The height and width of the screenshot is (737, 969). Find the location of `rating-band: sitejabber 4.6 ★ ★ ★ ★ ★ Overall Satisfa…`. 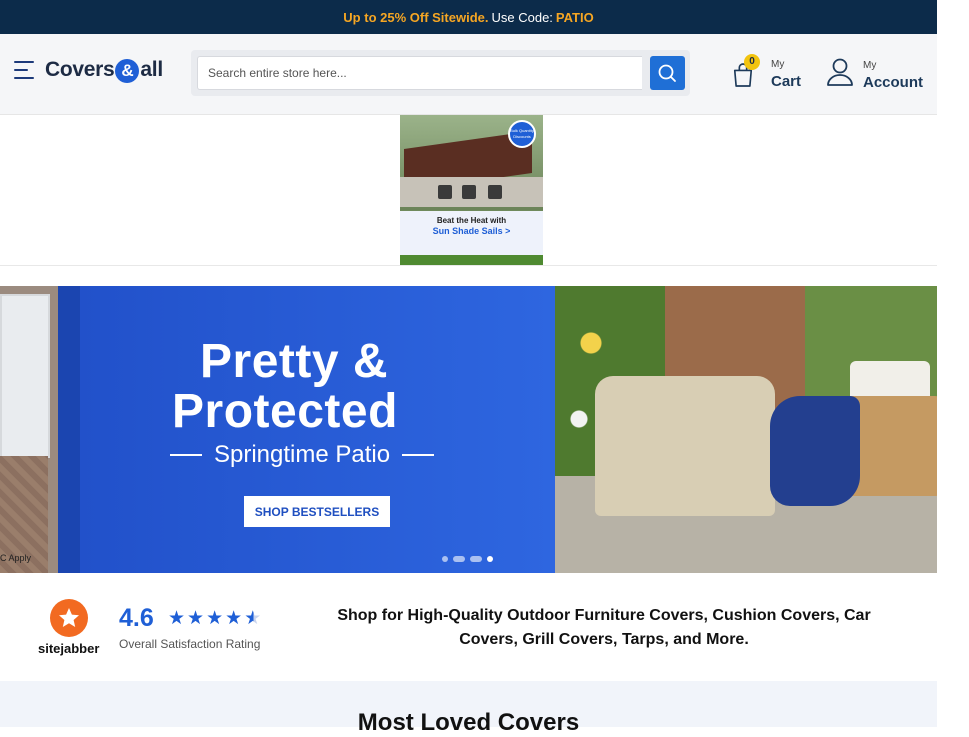

rating-band: sitejabber 4.6 ★ ★ ★ ★ ★ Overall Satisfa… is located at coordinates (468, 627).